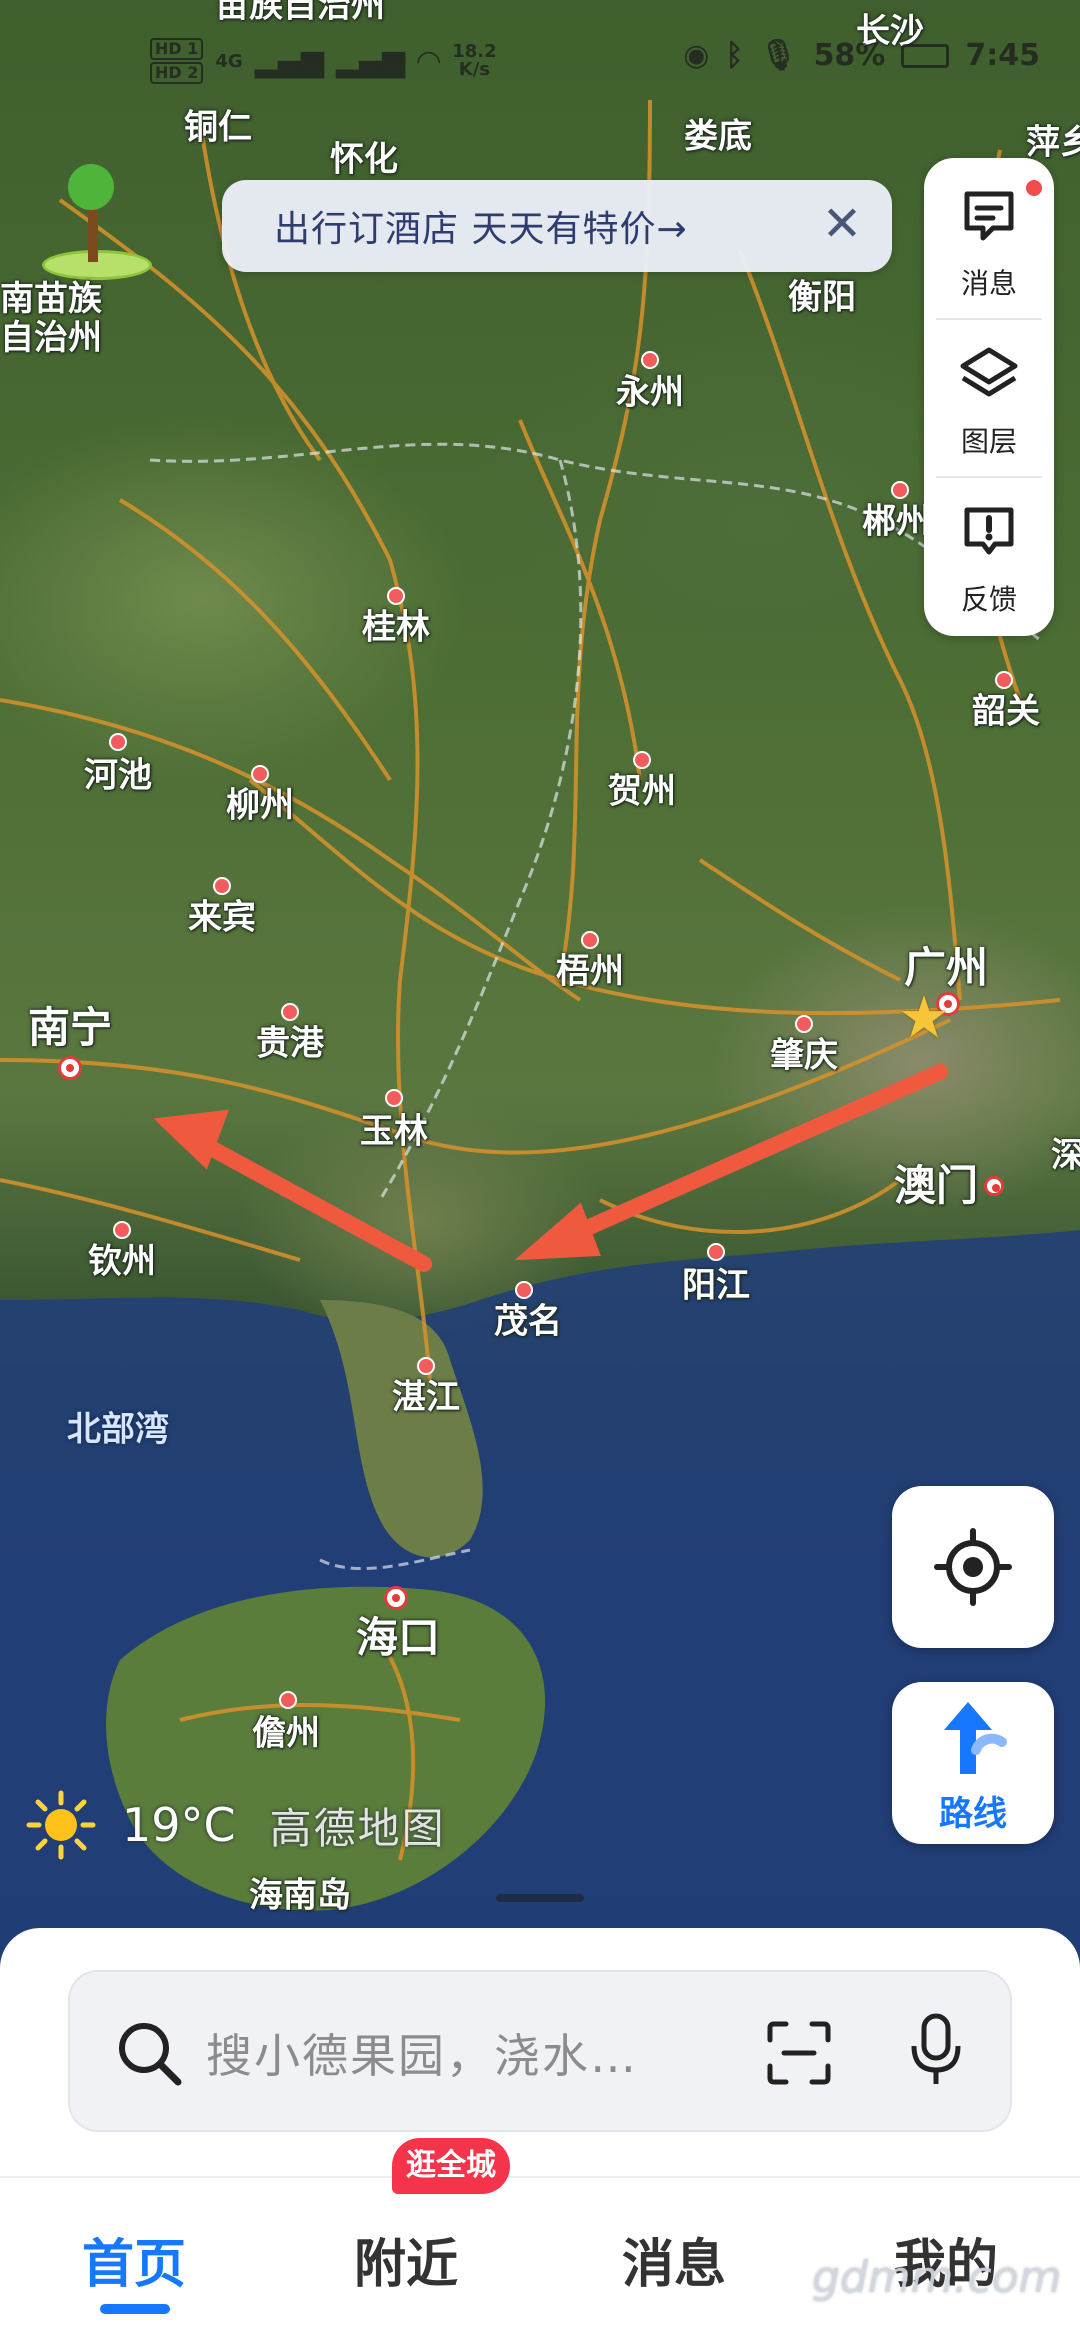 This screenshot has height=2342, width=1080. What do you see at coordinates (179, 1825) in the screenshot?
I see `temperature: 19°C` at bounding box center [179, 1825].